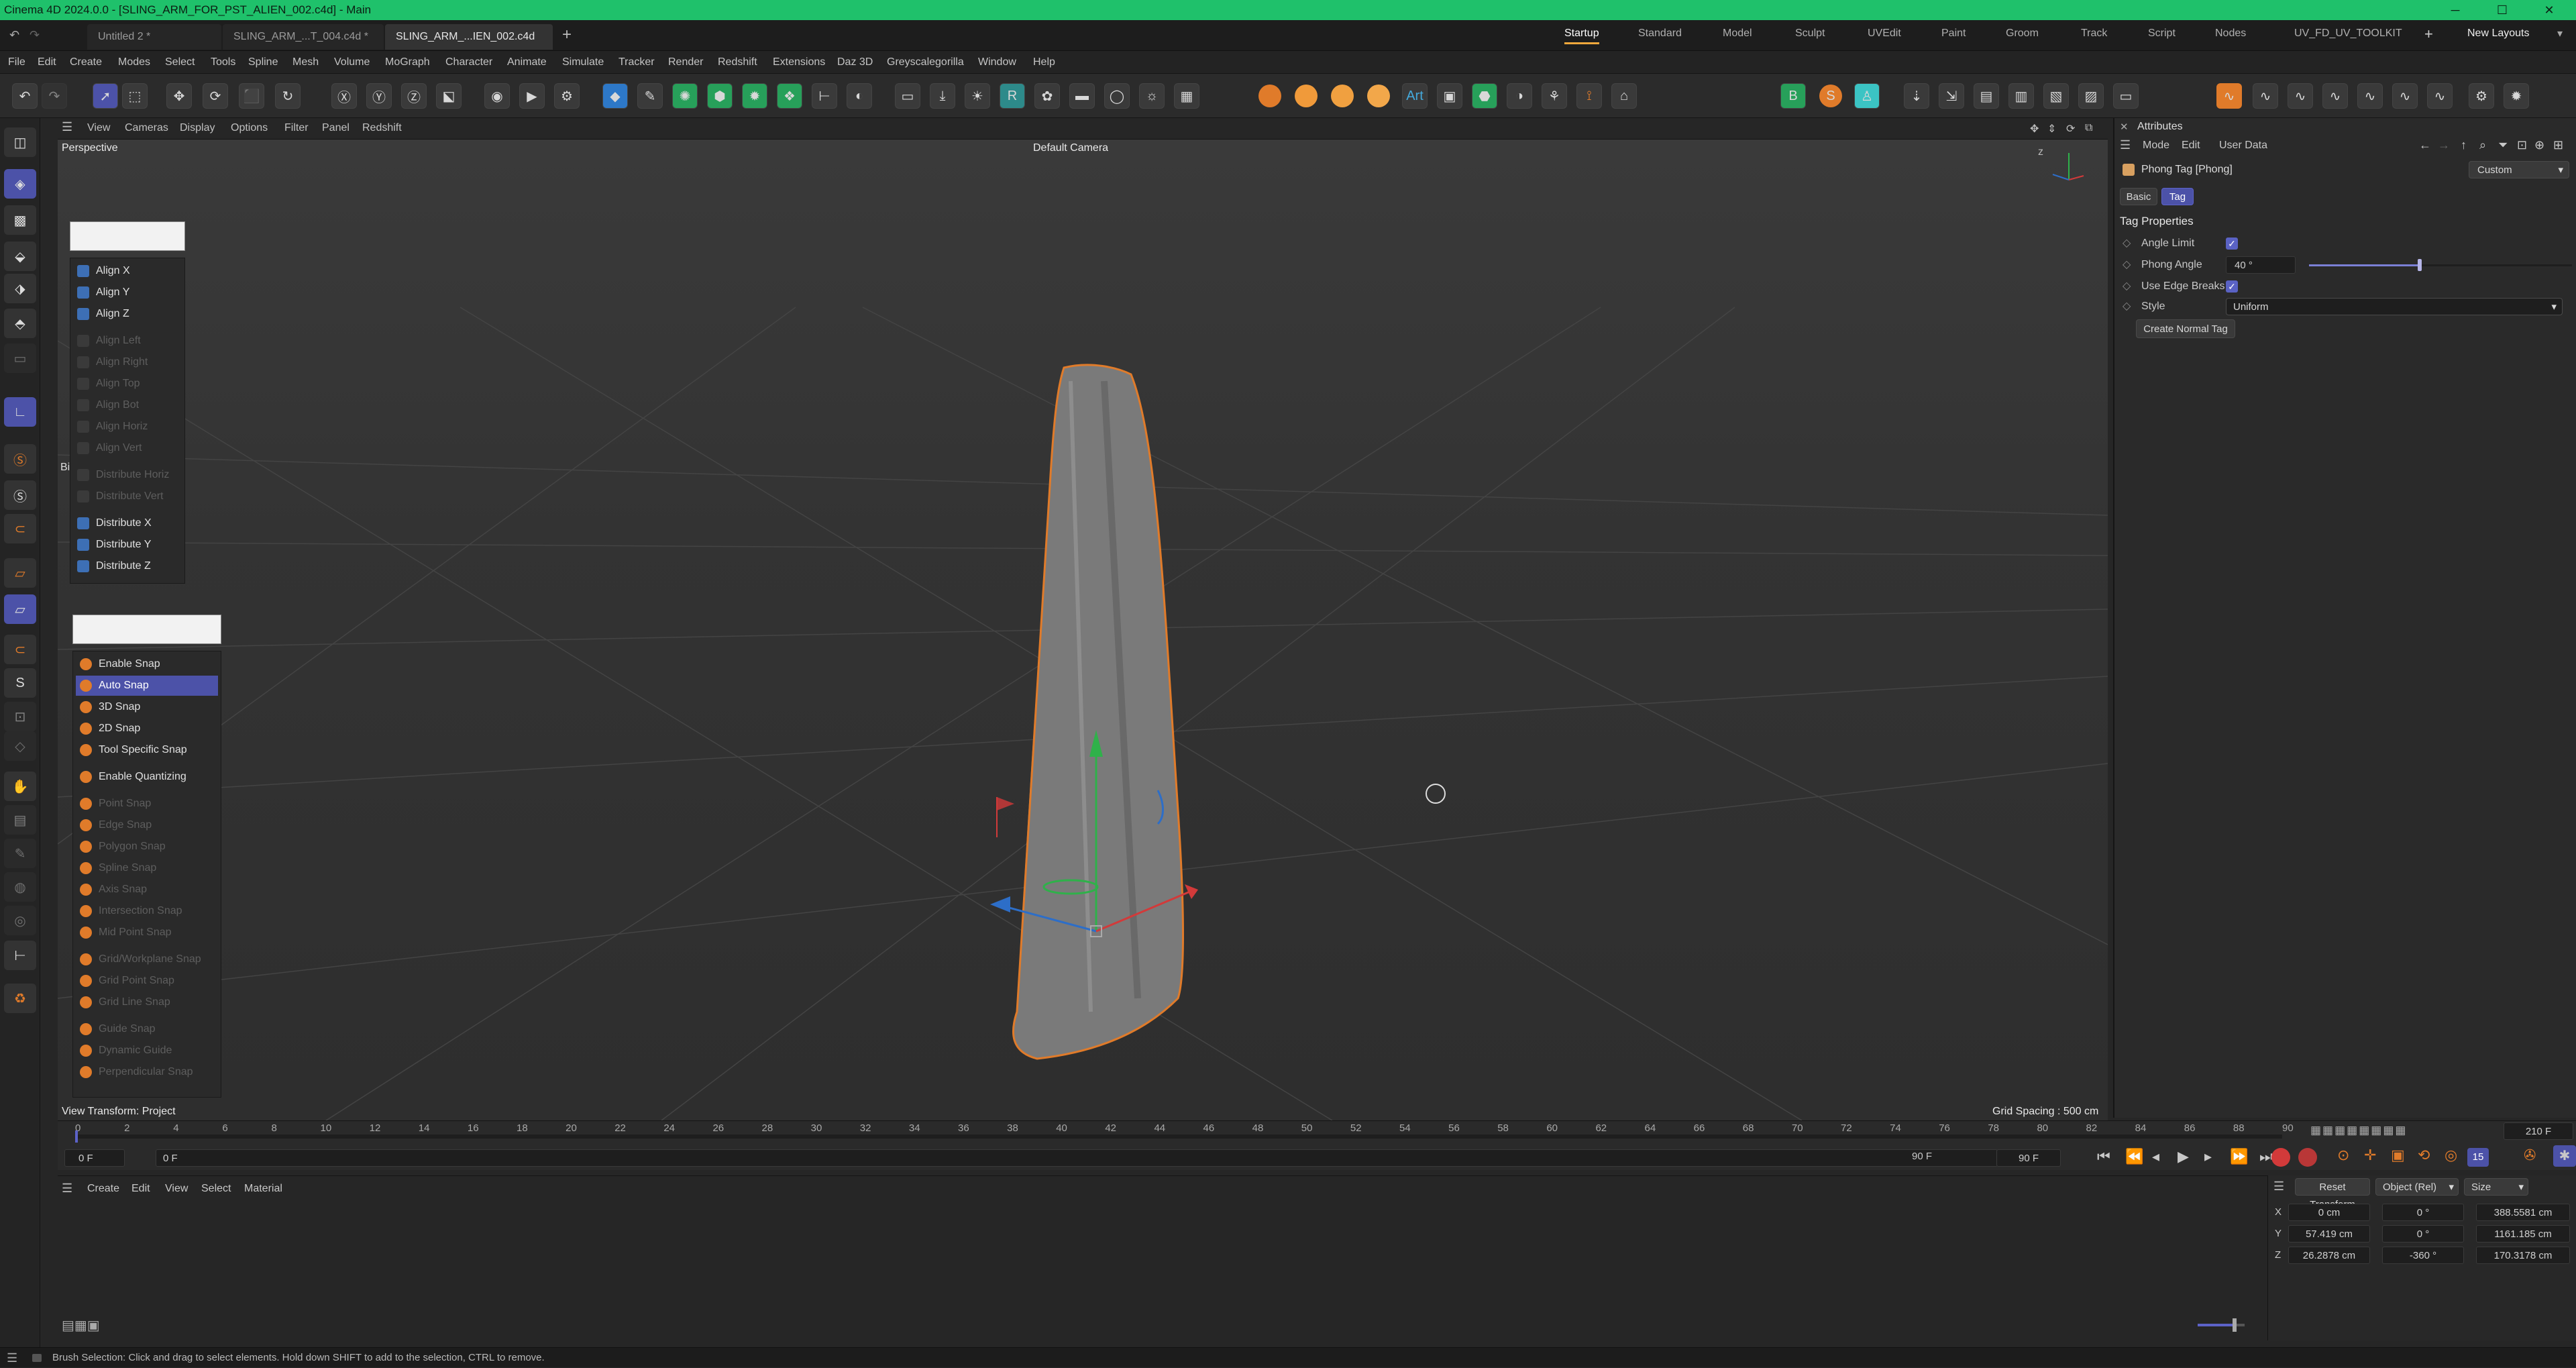  I want to click on close-icon: ✕, so click(2549, 10).